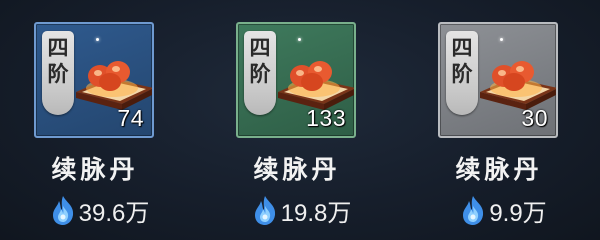  Describe the element at coordinates (296, 80) in the screenshot. I see `item-slot: 四 阶 133` at that location.